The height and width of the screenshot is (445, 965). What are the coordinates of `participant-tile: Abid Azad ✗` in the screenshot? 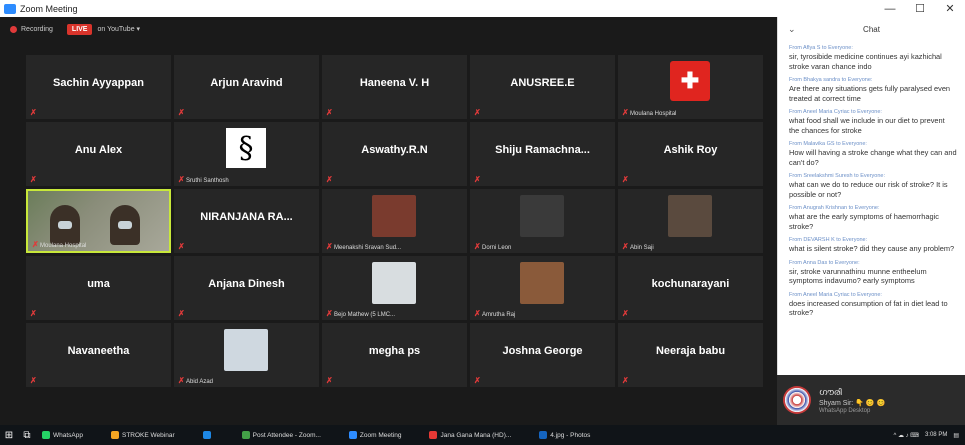 It's located at (246, 355).